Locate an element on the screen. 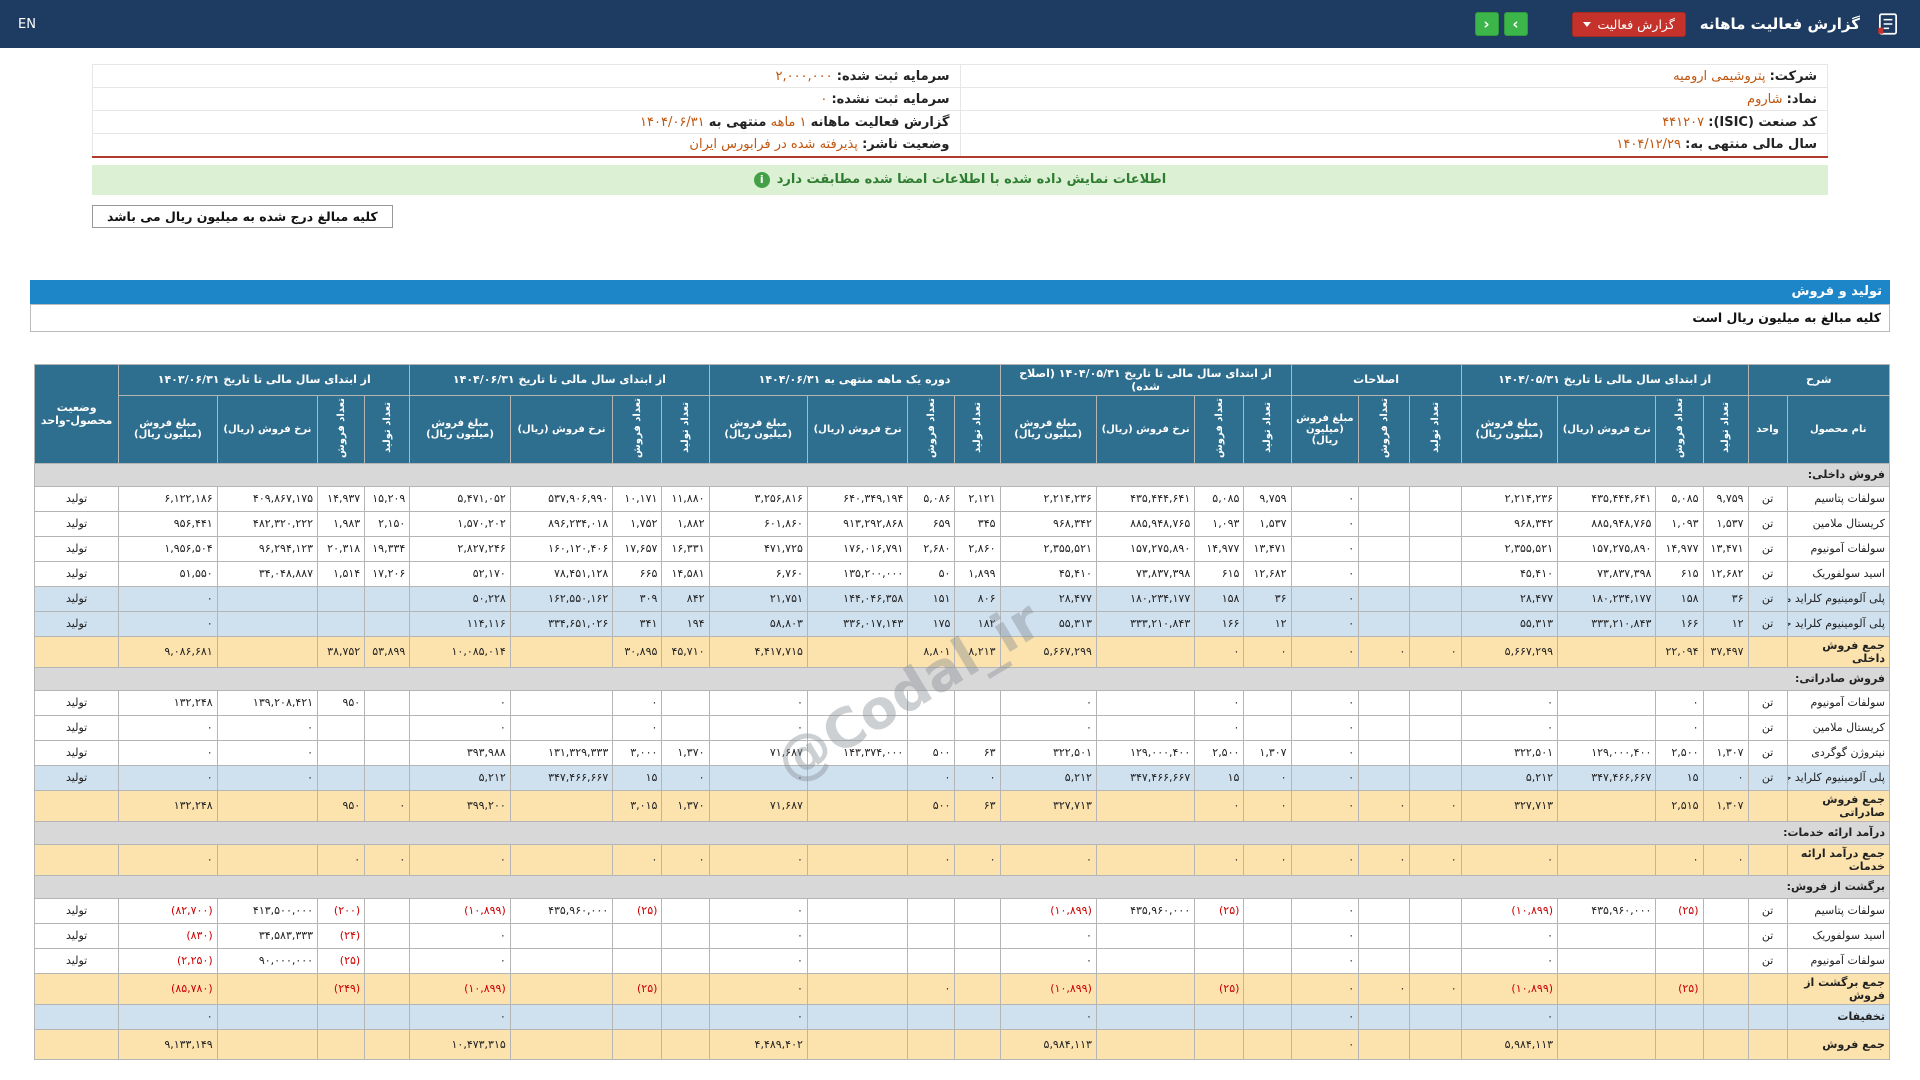  value-cell: ۲,۱۲۱ is located at coordinates (977, 498).